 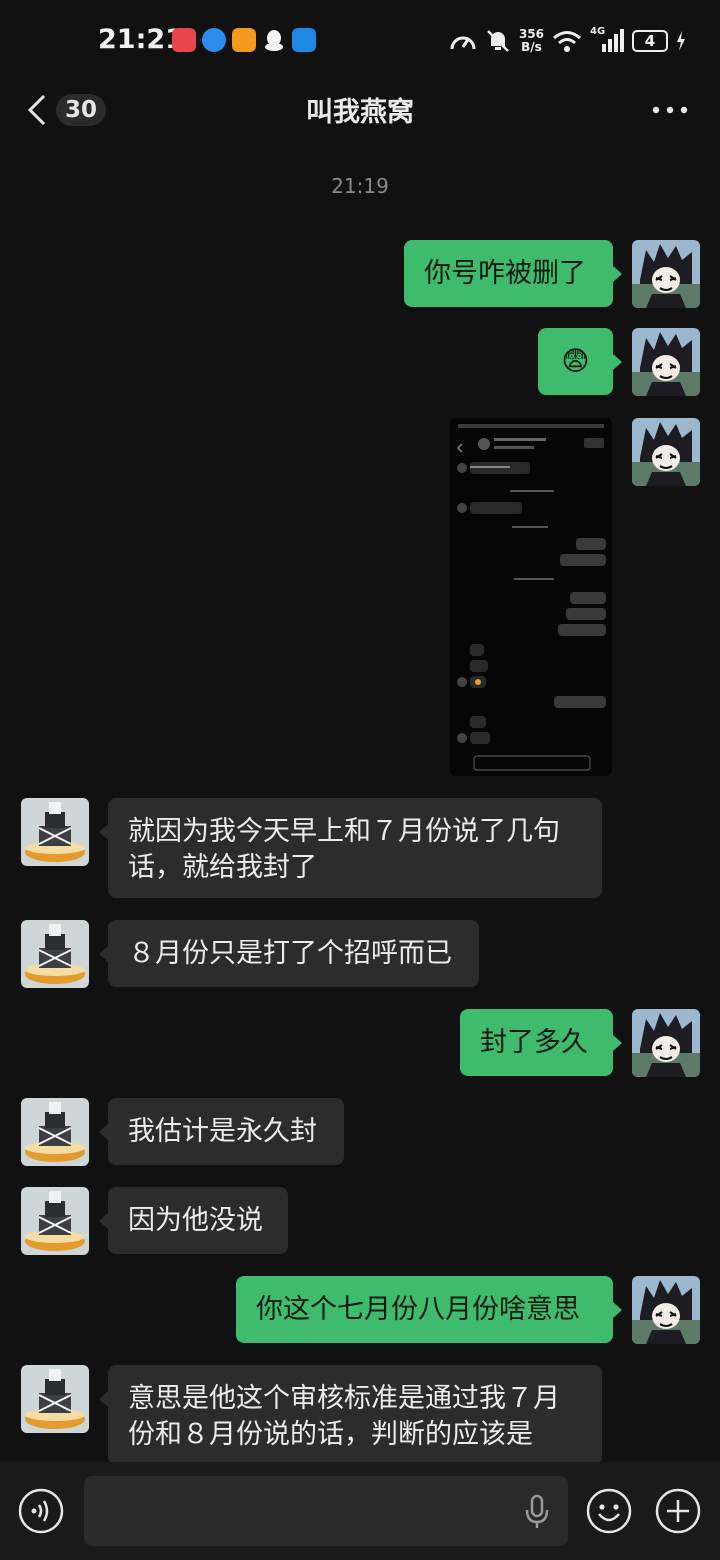 I want to click on emoji-icon, so click(x=609, y=1511).